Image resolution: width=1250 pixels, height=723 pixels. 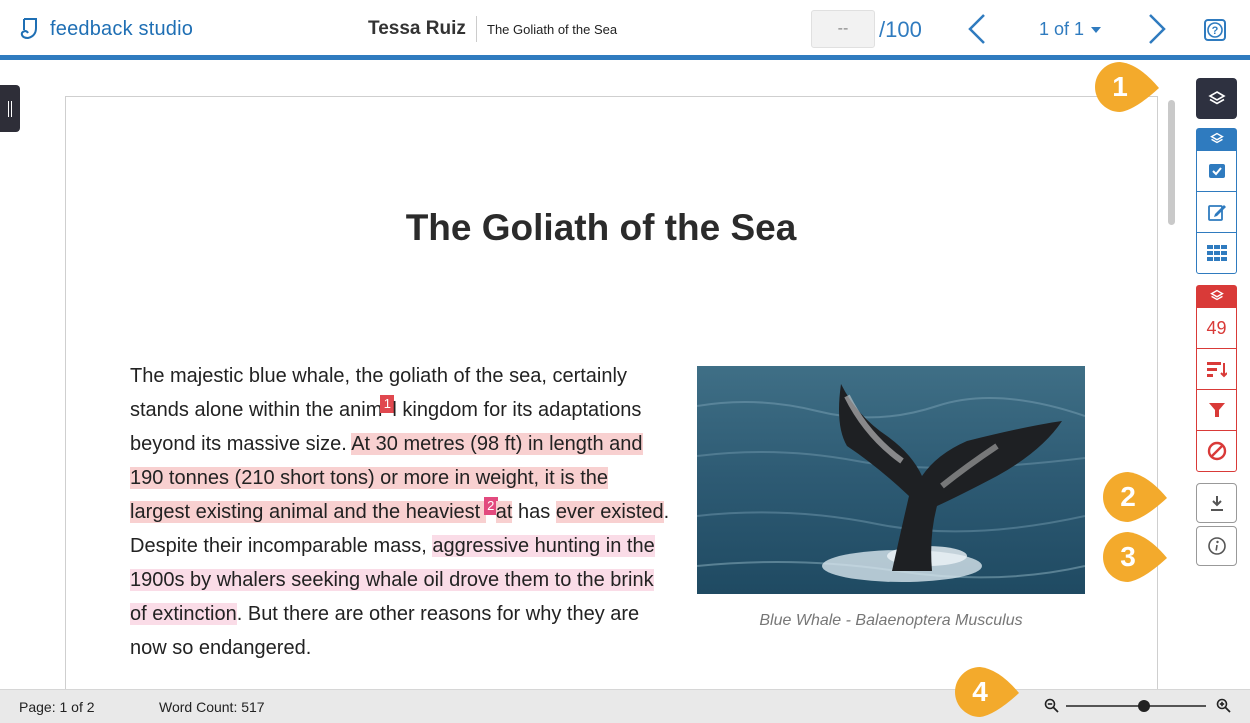 I want to click on layers-button, so click(x=1216, y=98).